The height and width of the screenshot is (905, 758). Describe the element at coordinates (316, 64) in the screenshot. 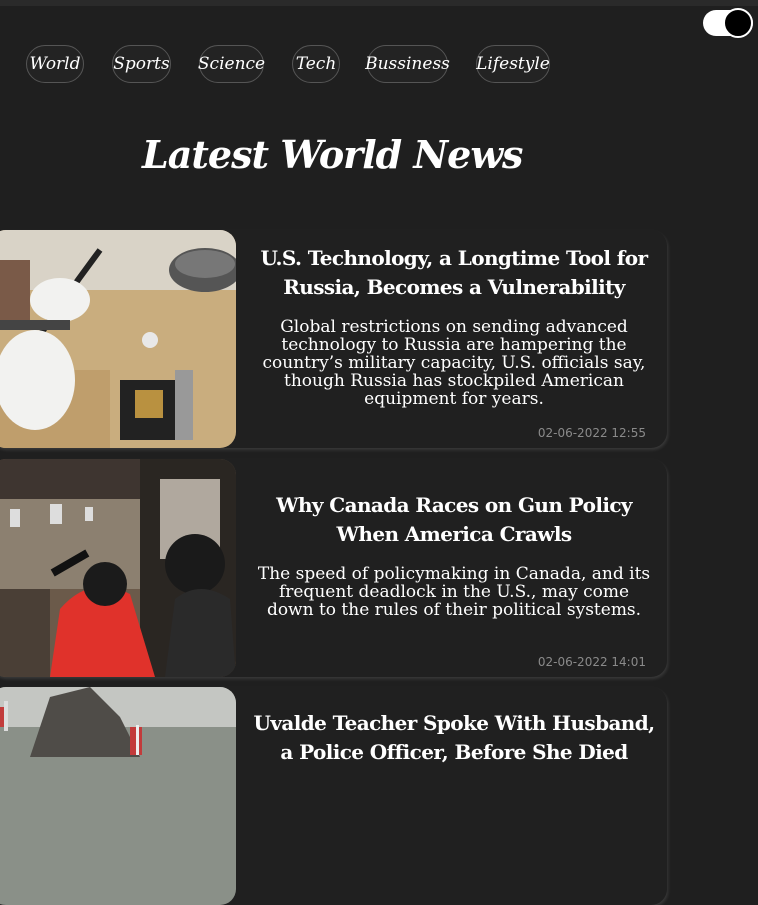

I see `nav-item-tech: Tech` at that location.